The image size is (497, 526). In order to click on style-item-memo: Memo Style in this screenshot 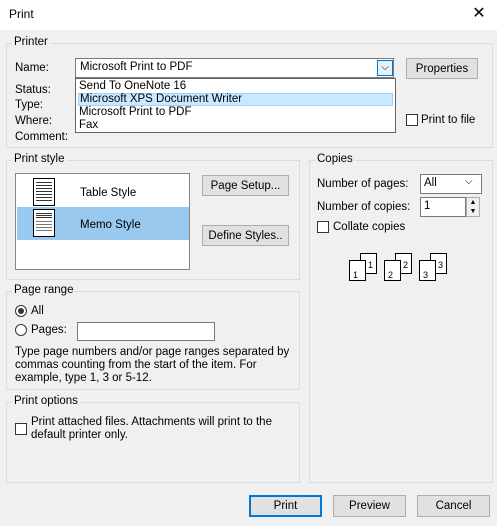, I will do `click(103, 223)`.